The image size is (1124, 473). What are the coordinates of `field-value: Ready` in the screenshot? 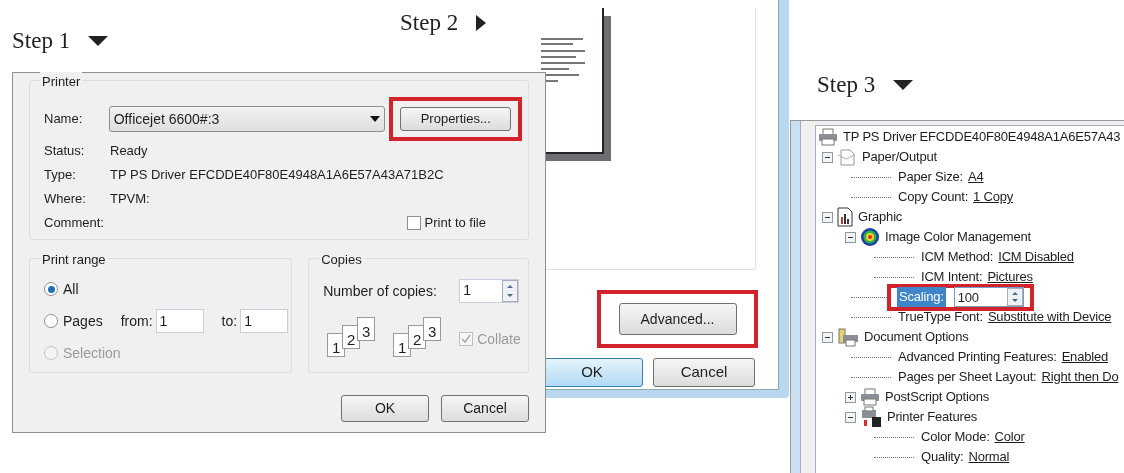 It's located at (129, 151).